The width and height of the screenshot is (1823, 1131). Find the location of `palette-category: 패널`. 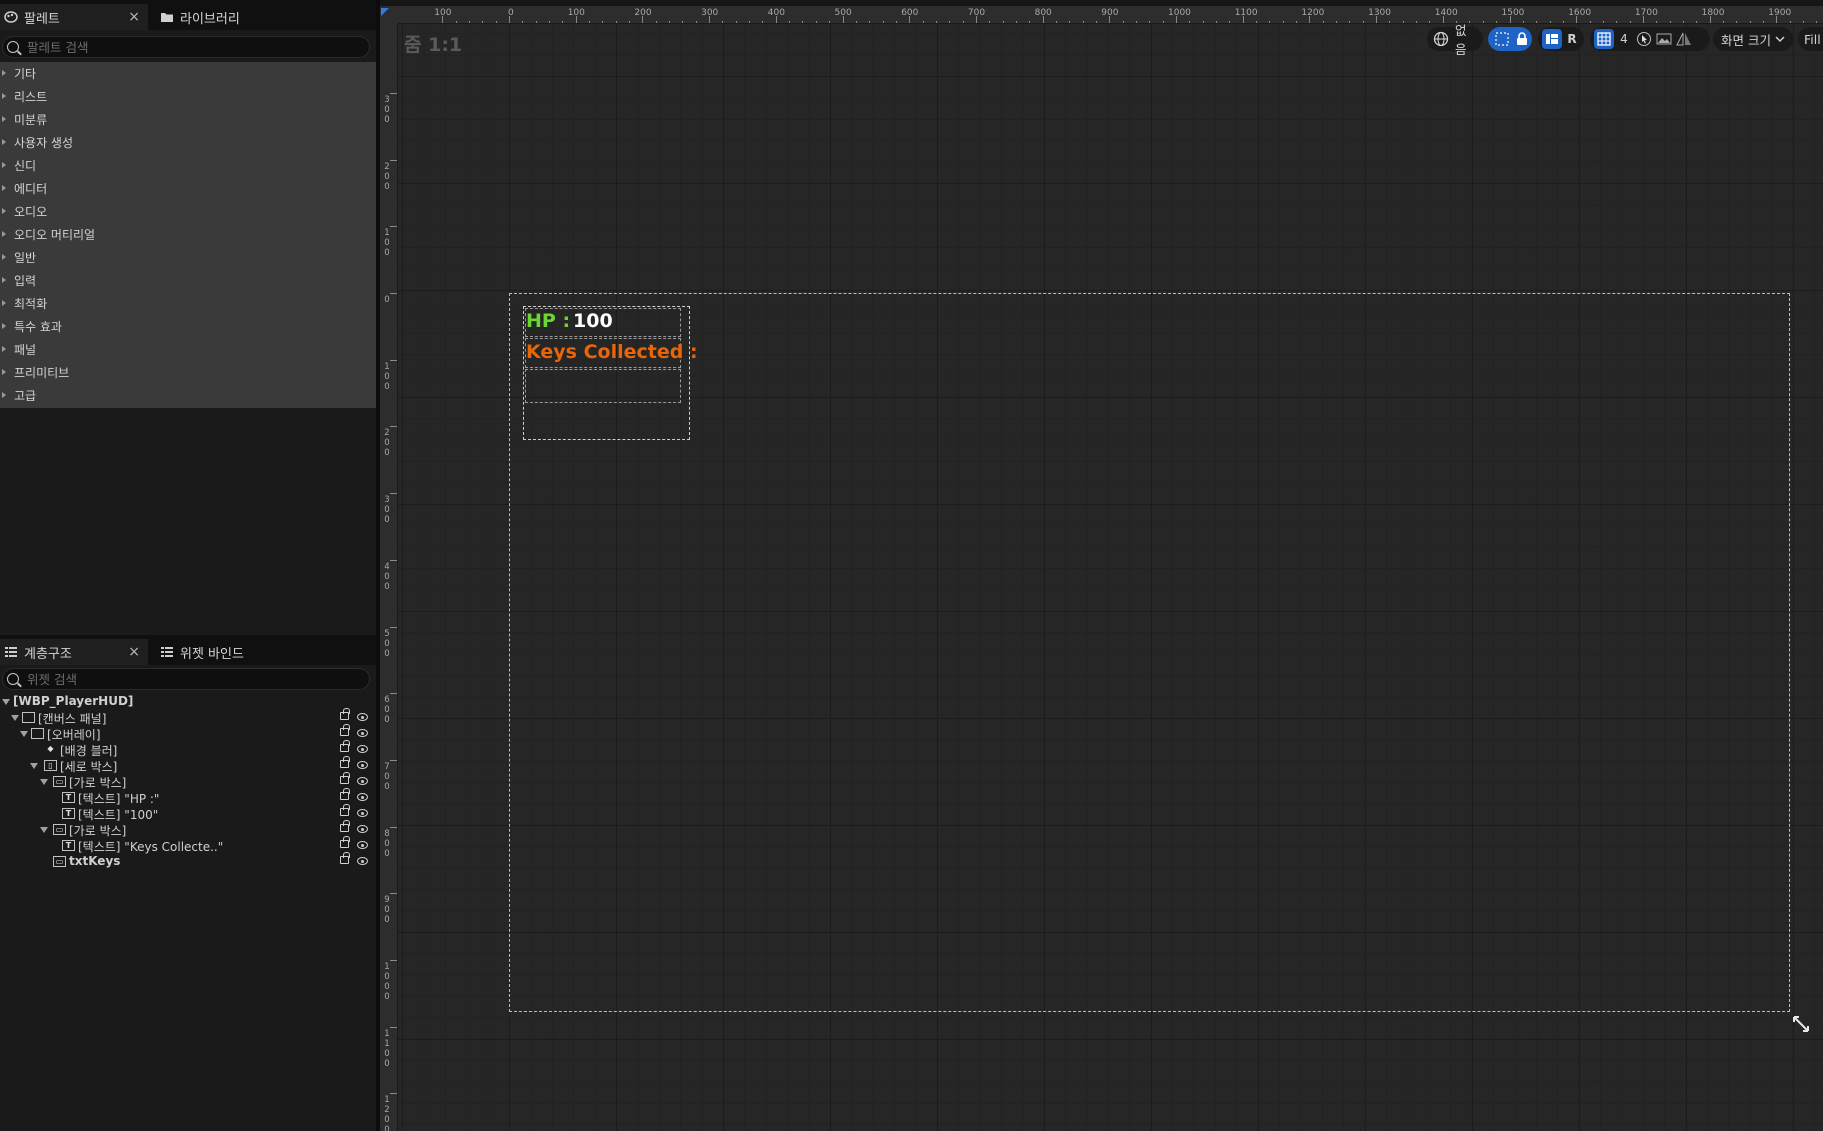

palette-category: 패널 is located at coordinates (188, 349).